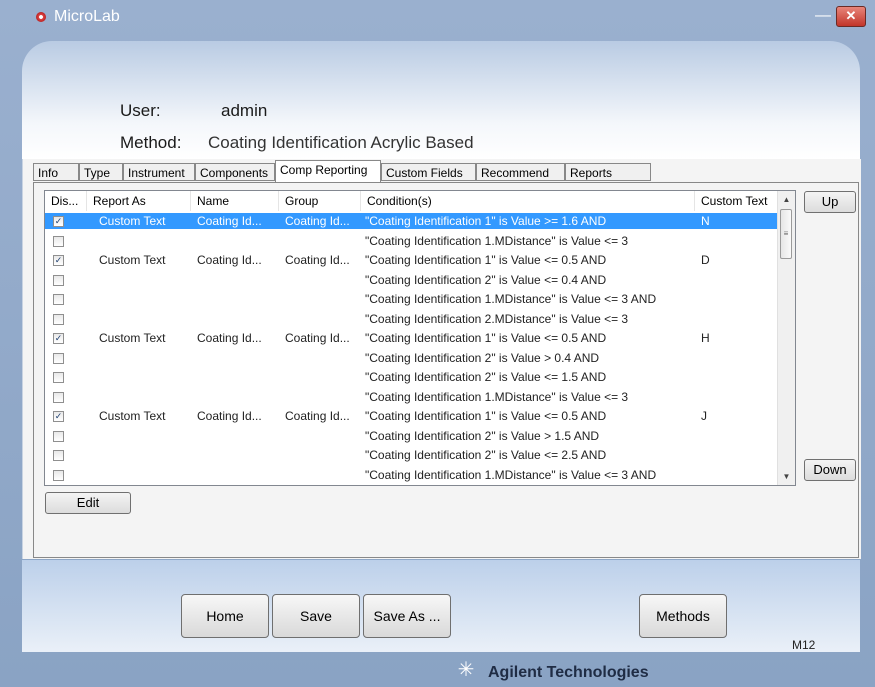 The height and width of the screenshot is (687, 875). I want to click on move-up-button: Up, so click(830, 202).